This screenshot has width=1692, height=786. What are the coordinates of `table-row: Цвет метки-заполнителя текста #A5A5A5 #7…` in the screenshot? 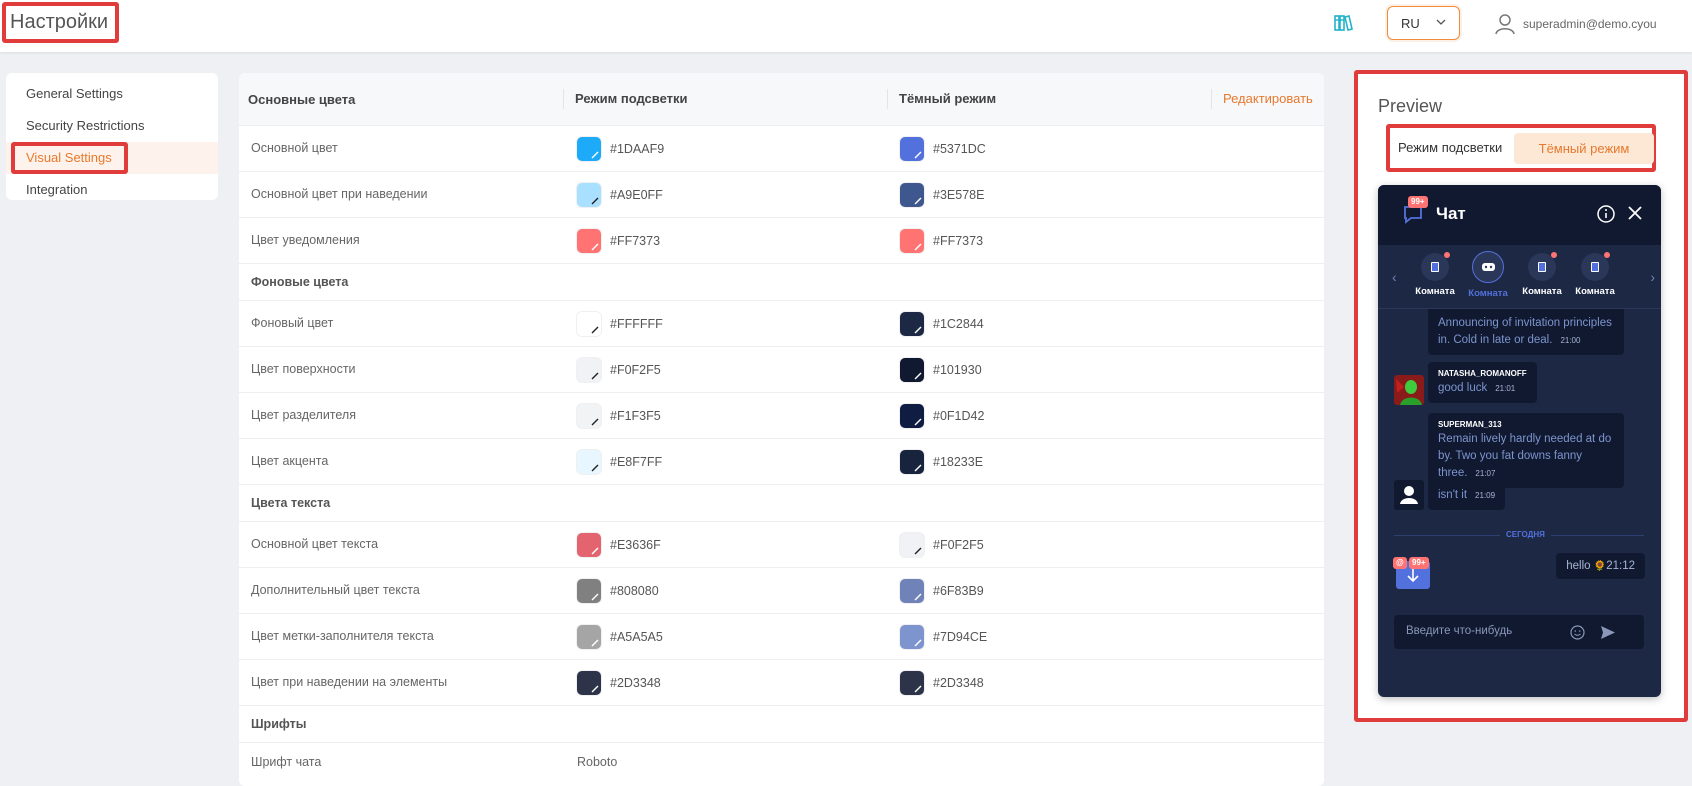 It's located at (781, 636).